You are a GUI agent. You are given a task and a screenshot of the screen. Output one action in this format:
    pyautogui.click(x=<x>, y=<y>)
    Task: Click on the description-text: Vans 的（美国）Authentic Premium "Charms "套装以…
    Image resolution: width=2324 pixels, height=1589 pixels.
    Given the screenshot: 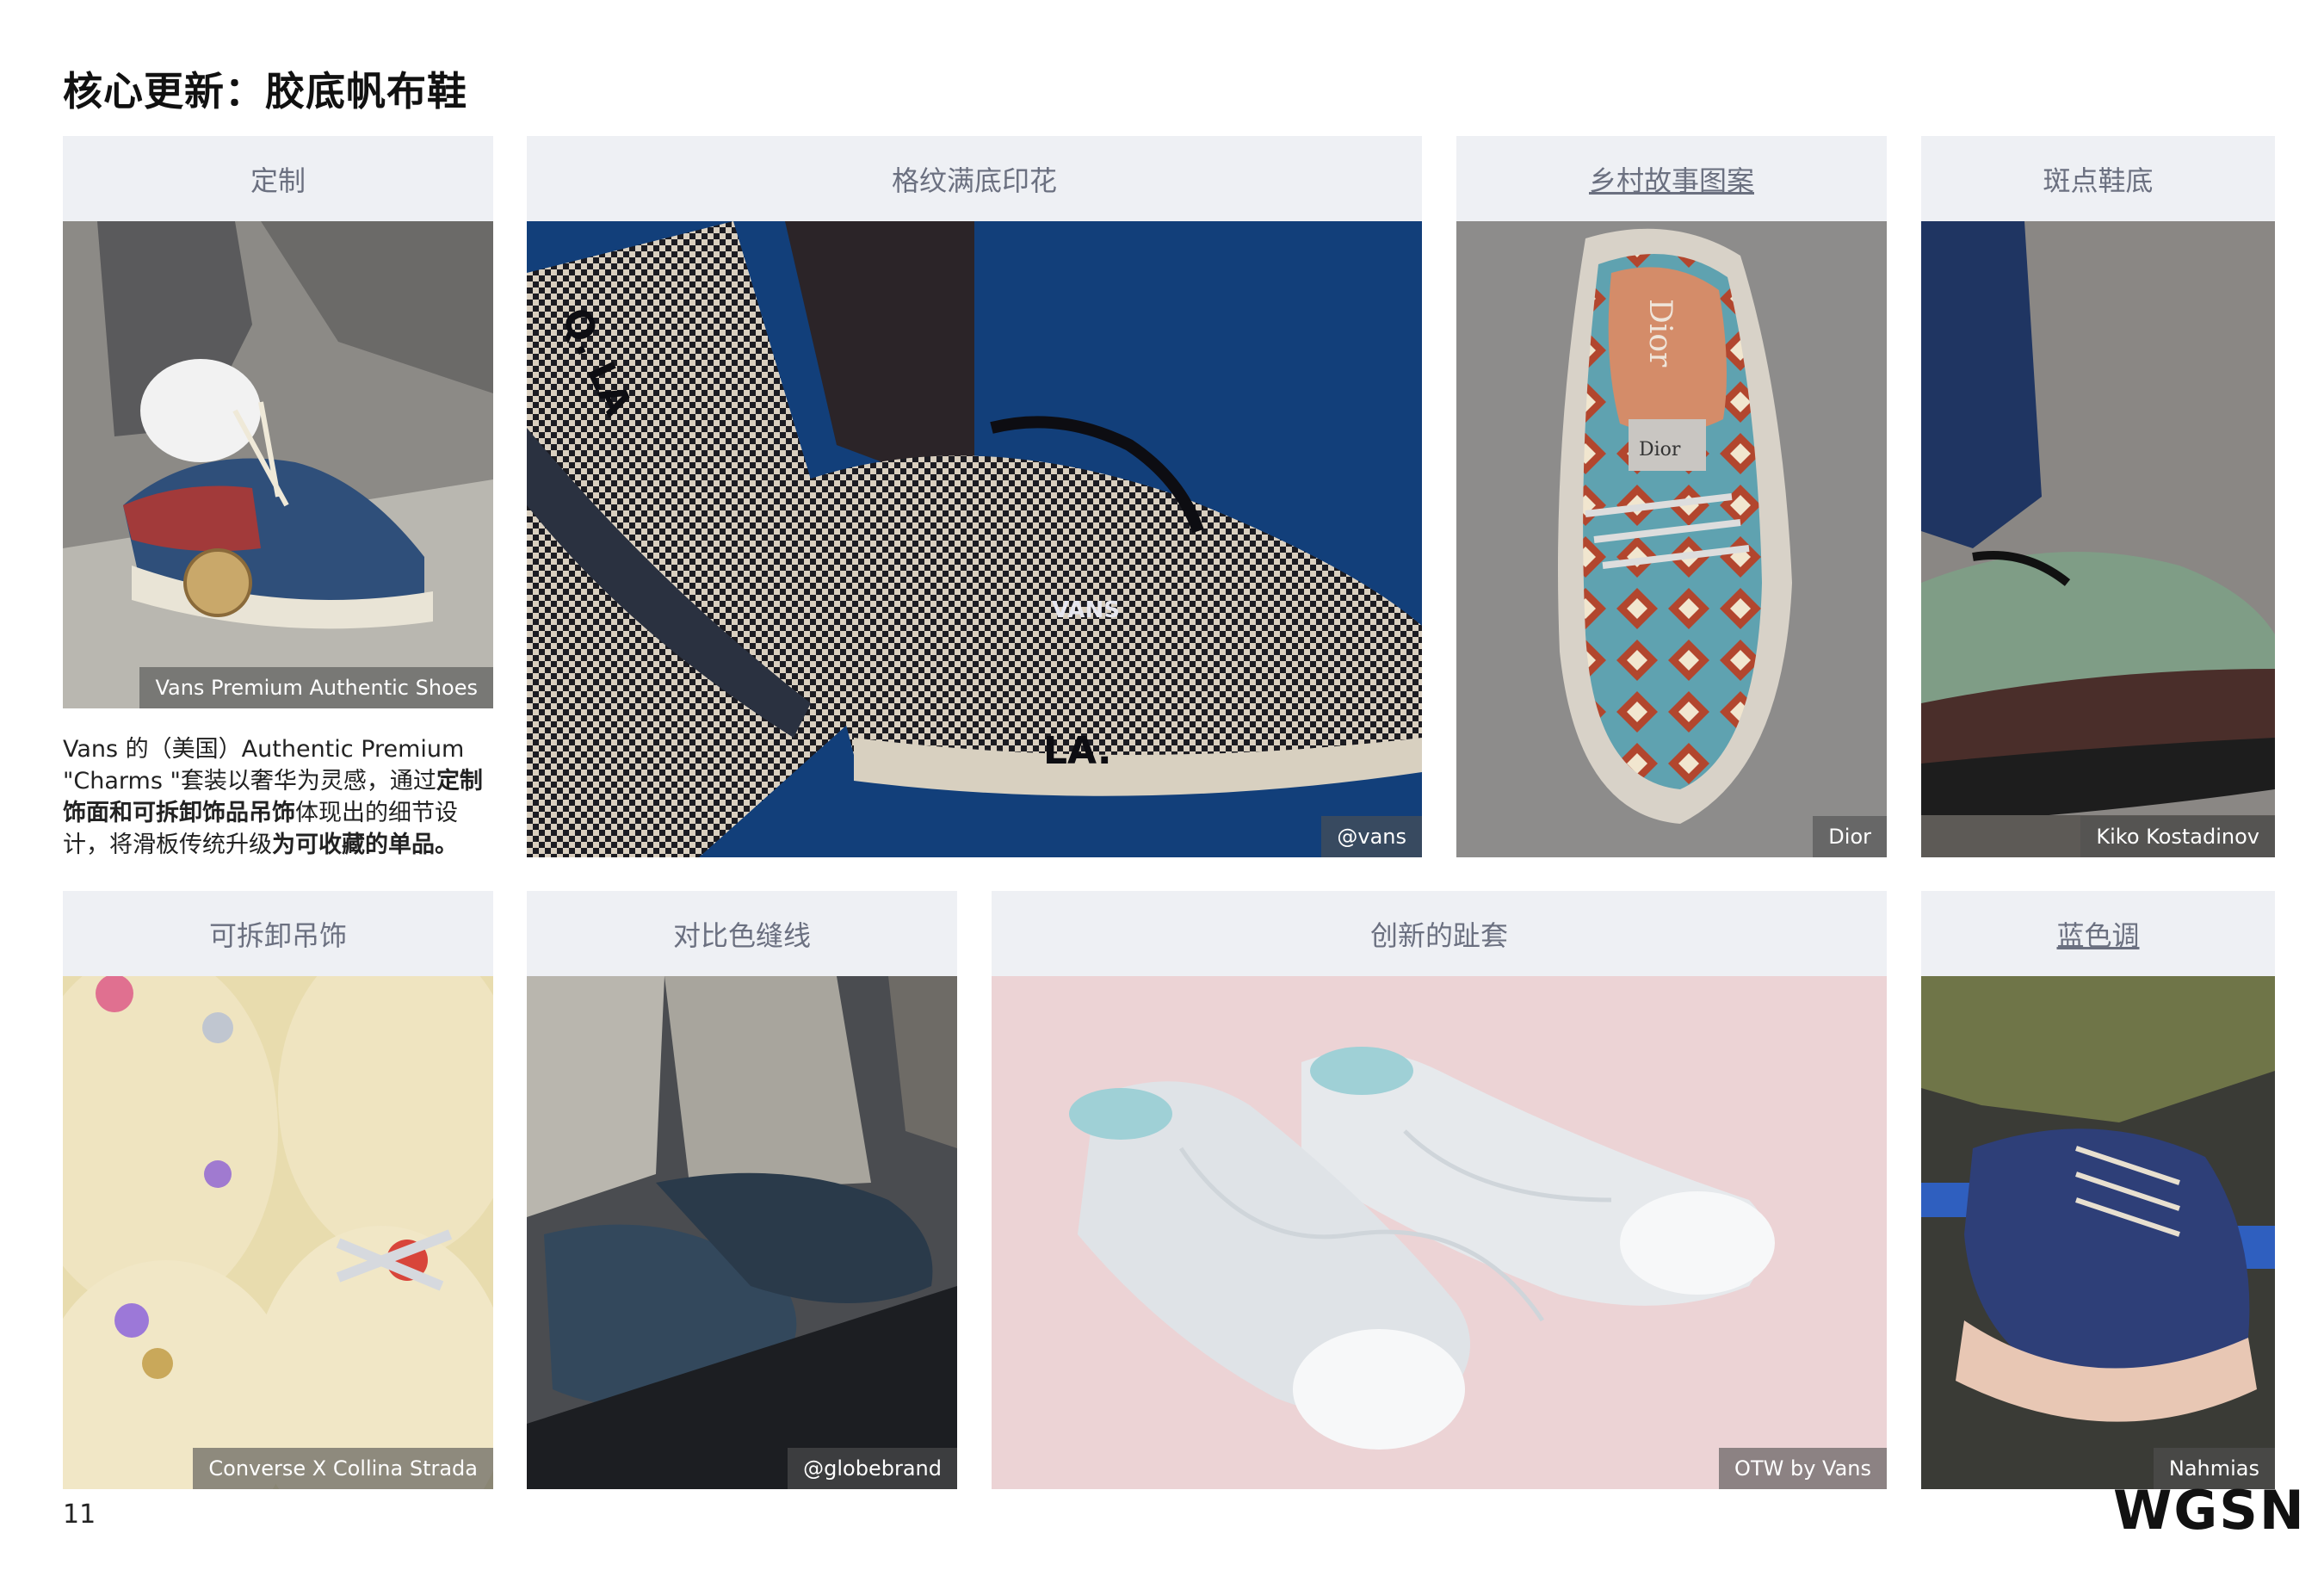 What is the action you would take?
    pyautogui.click(x=278, y=797)
    